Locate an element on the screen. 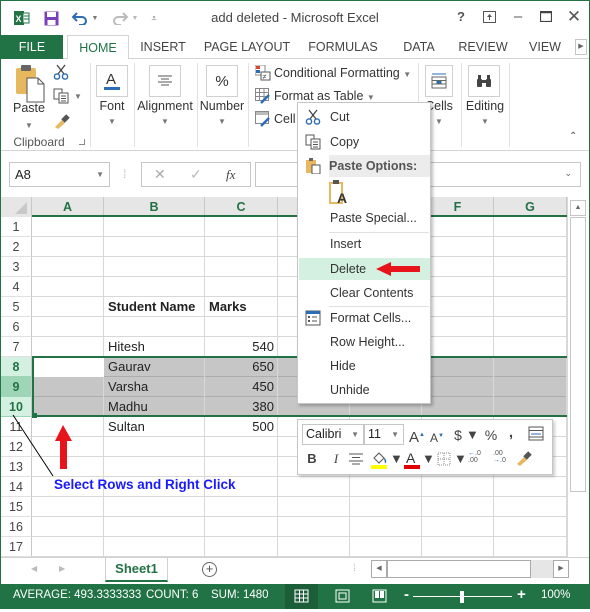 Image resolution: width=590 pixels, height=612 pixels. wrap-text-icon is located at coordinates (536, 434).